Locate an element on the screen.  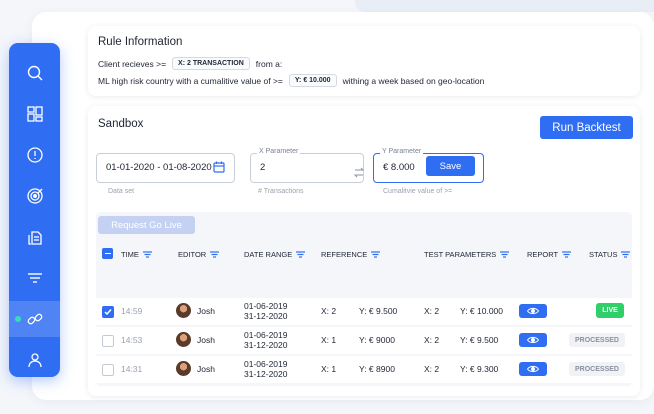
y-parameter-legend: Y Parameter is located at coordinates (402, 151).